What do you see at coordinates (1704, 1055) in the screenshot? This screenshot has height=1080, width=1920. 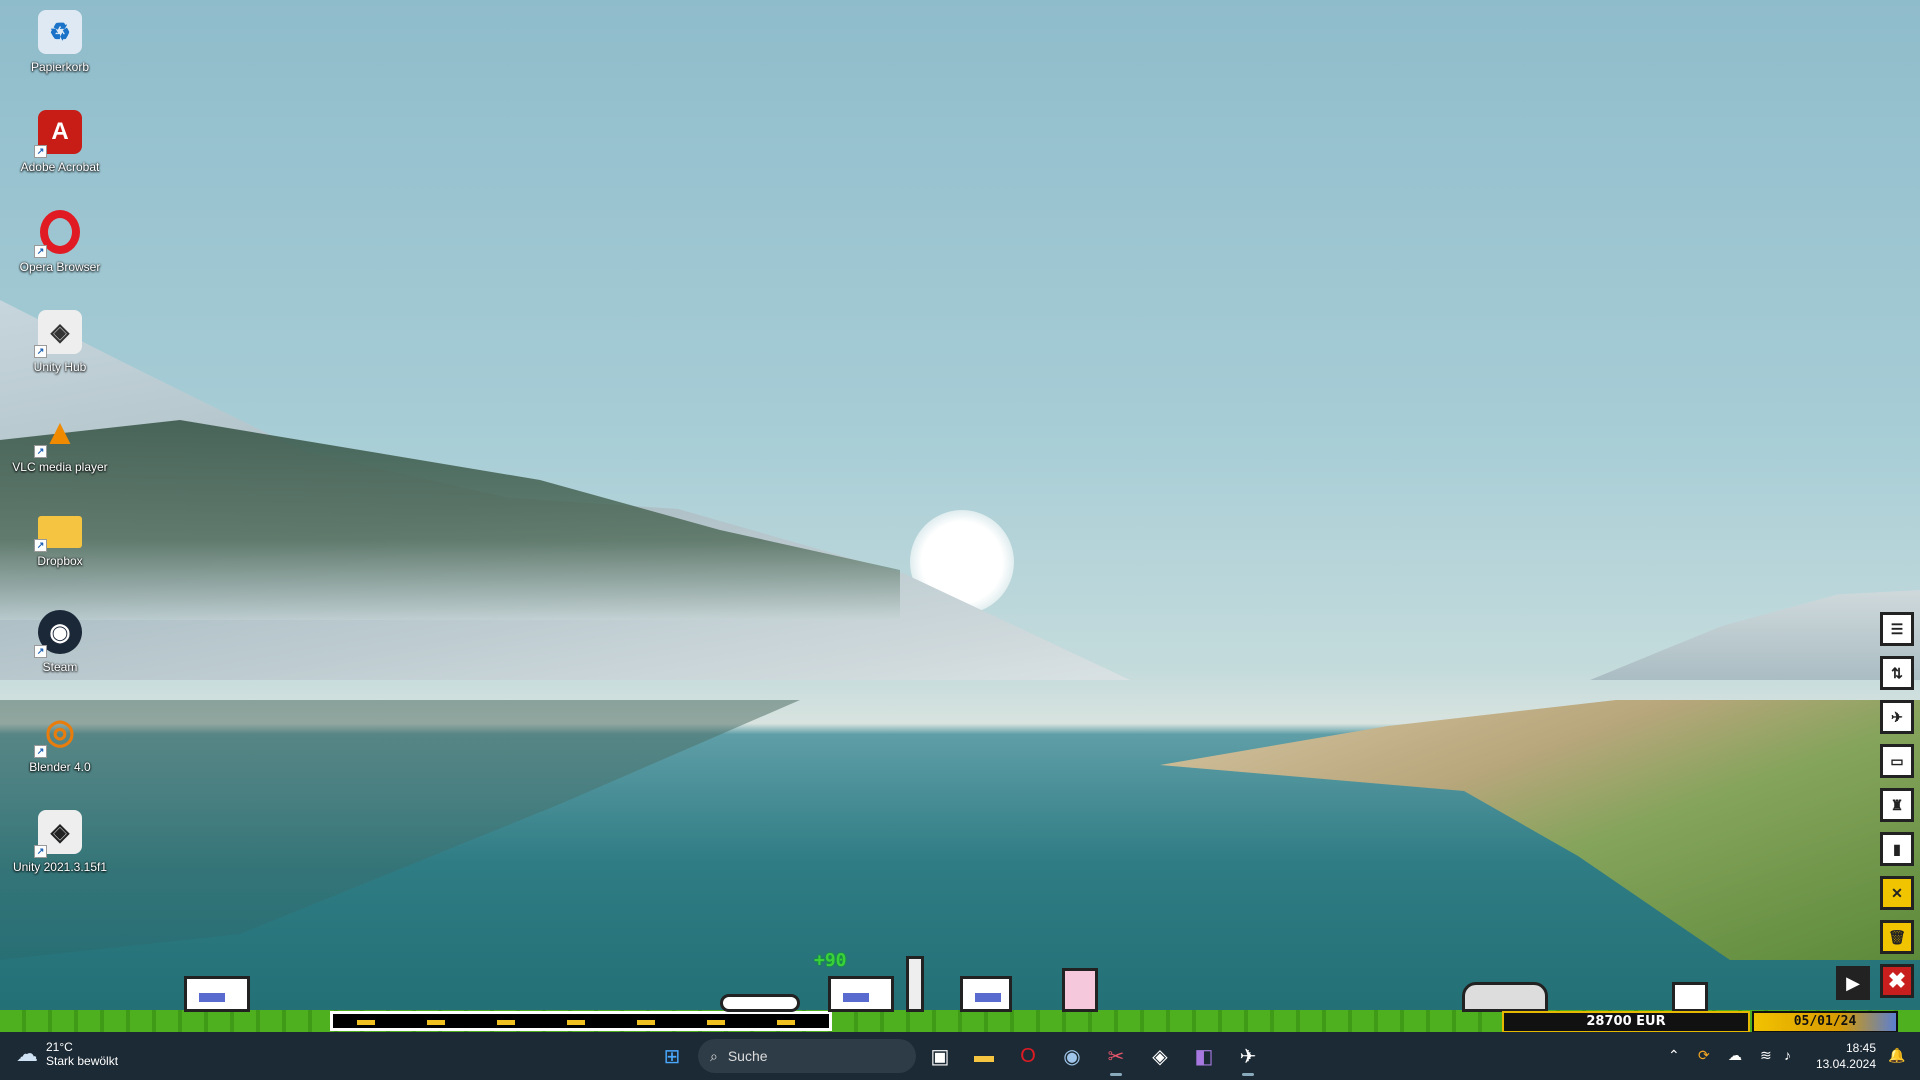 I see `sync-icon: ⟳` at bounding box center [1704, 1055].